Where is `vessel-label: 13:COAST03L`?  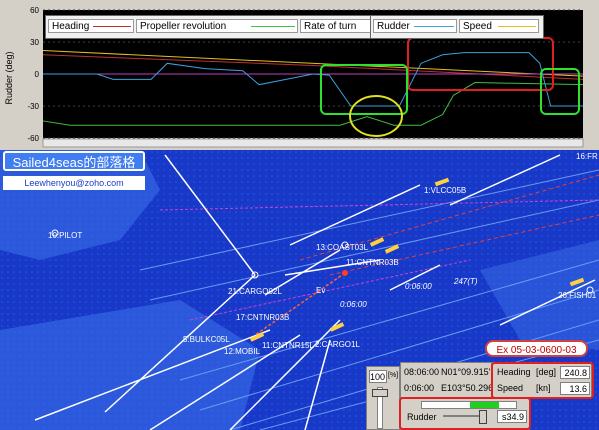 vessel-label: 13:COAST03L is located at coordinates (342, 247).